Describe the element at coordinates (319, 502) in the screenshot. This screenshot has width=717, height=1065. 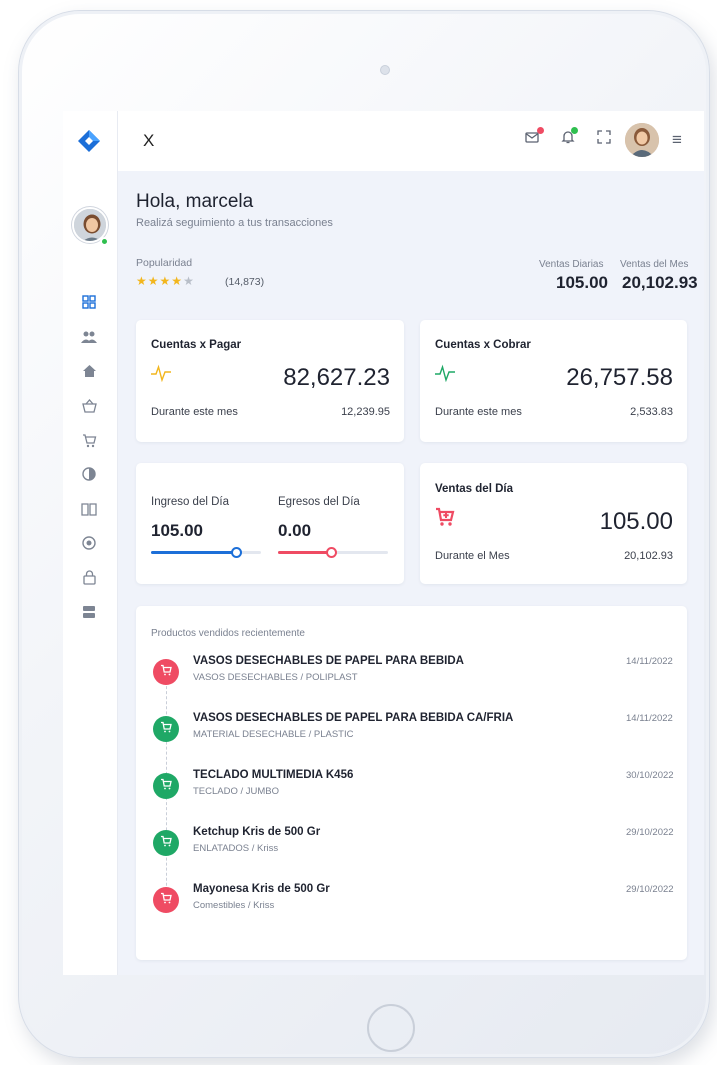
I see `expenses-label: Egresos del Día` at that location.